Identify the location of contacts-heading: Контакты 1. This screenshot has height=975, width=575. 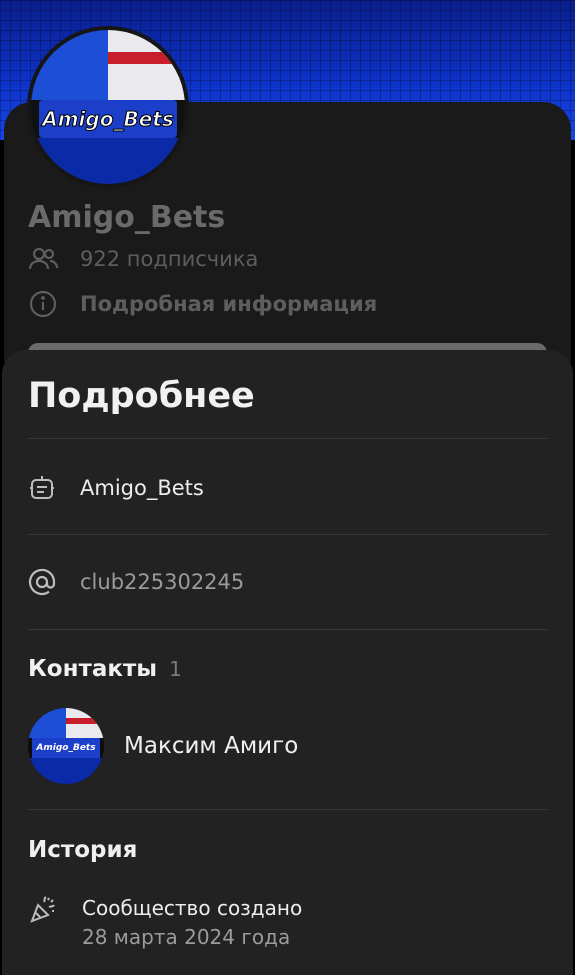
(105, 669).